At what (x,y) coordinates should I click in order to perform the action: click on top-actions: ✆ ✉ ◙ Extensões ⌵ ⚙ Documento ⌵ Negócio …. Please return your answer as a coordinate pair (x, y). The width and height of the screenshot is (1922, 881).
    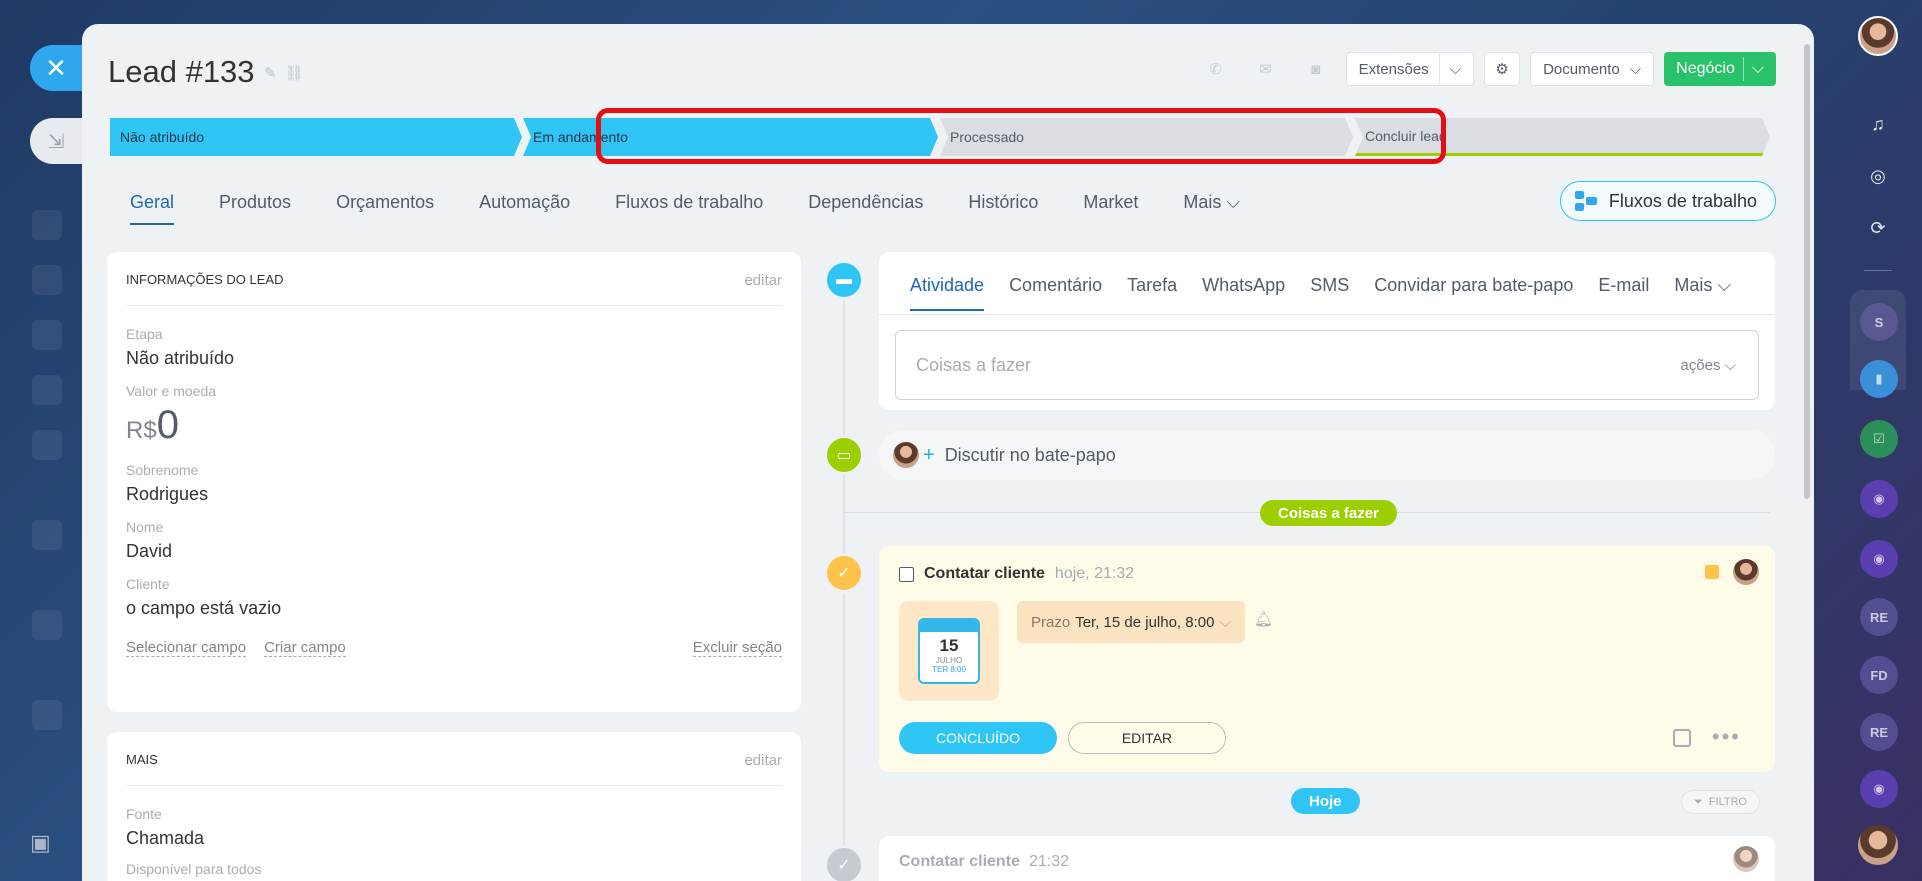
    Looking at the image, I should click on (1486, 69).